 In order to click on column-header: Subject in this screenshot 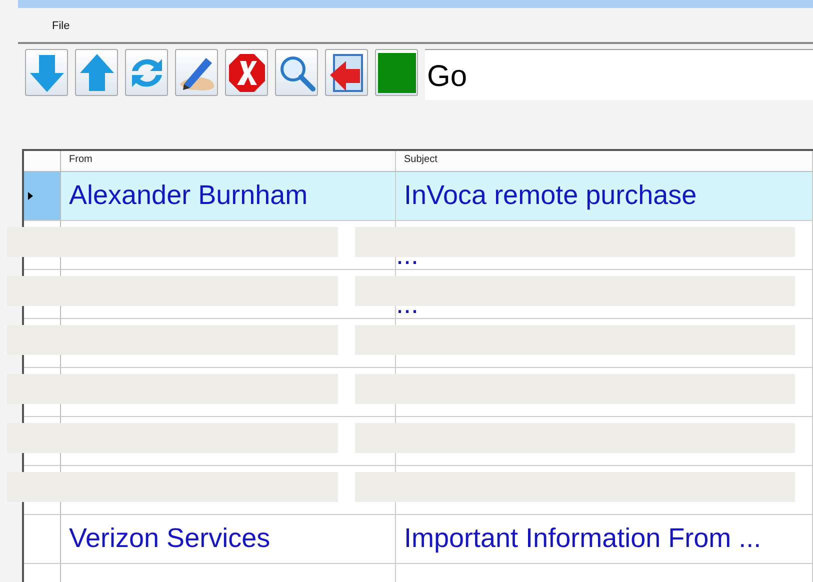, I will do `click(604, 161)`.